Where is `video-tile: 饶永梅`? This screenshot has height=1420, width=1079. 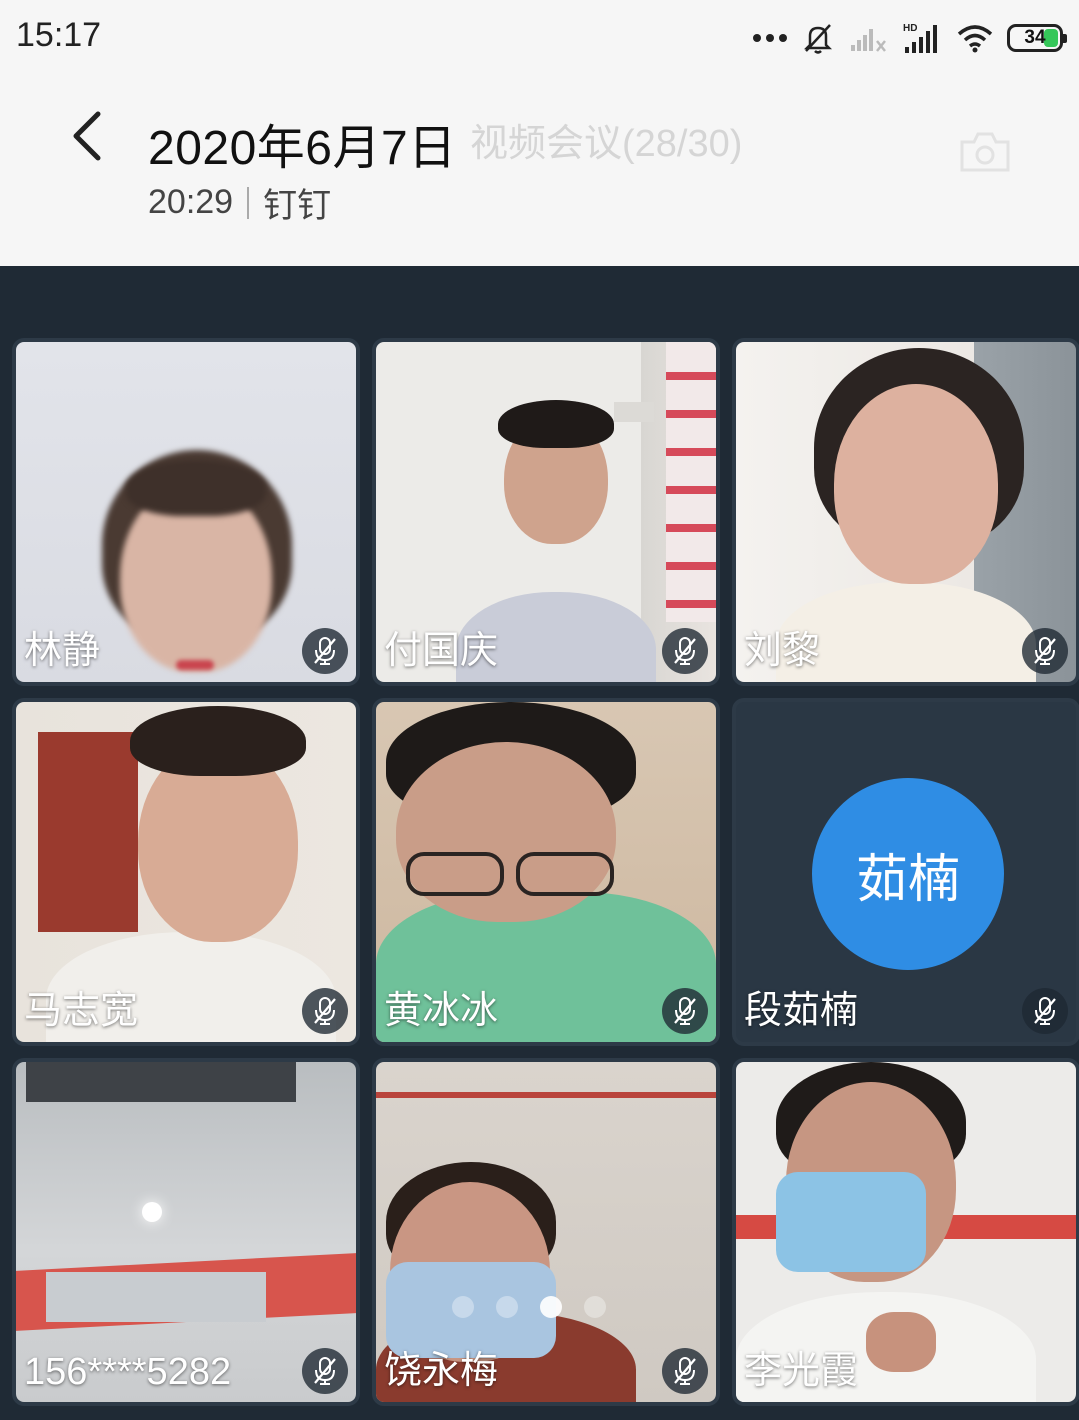 video-tile: 饶永梅 is located at coordinates (546, 1232).